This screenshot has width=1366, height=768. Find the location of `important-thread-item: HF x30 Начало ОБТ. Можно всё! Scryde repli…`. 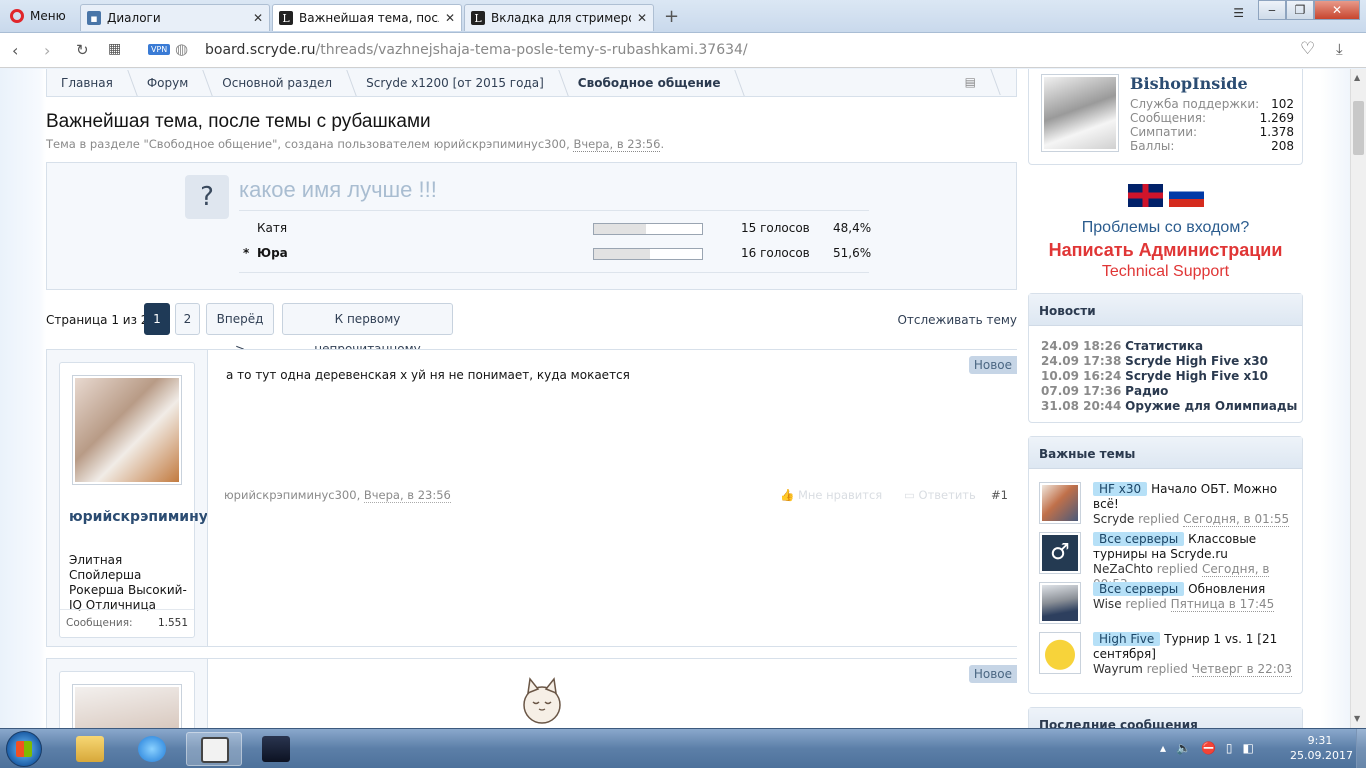

important-thread-item: HF x30 Начало ОБТ. Можно всё! Scryde repli… is located at coordinates (1169, 504).